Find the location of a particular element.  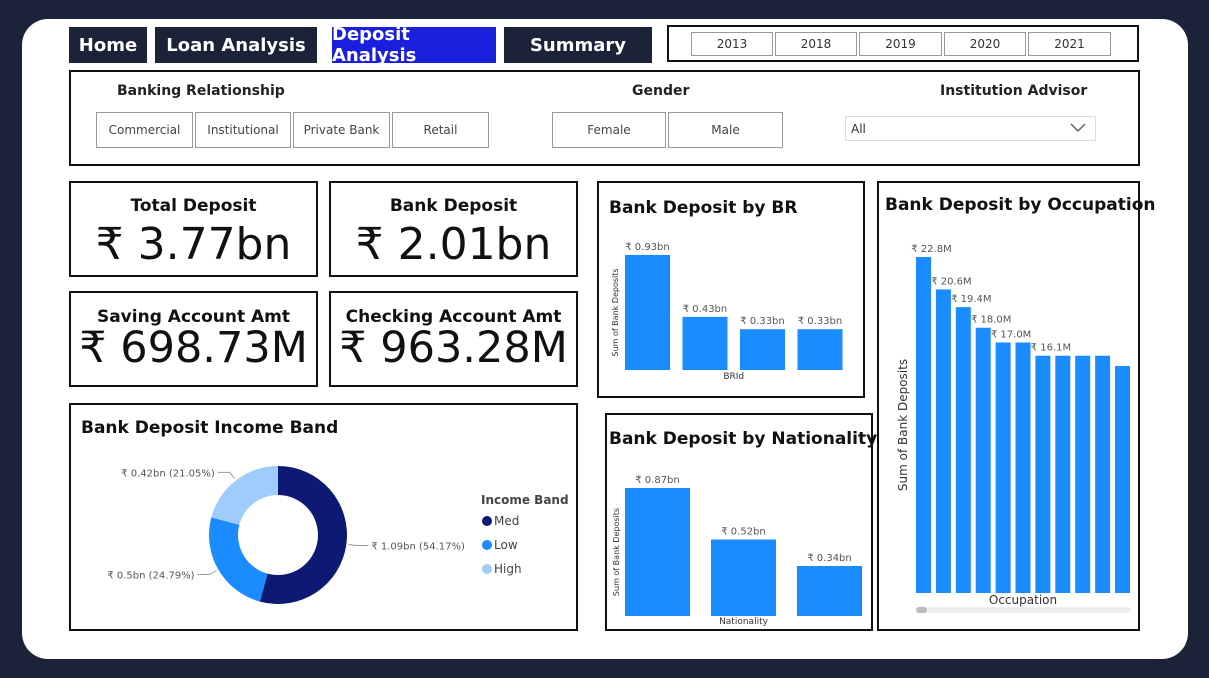

checking-account-card: Checking Account Amt ₹ 963.28M is located at coordinates (453, 339).